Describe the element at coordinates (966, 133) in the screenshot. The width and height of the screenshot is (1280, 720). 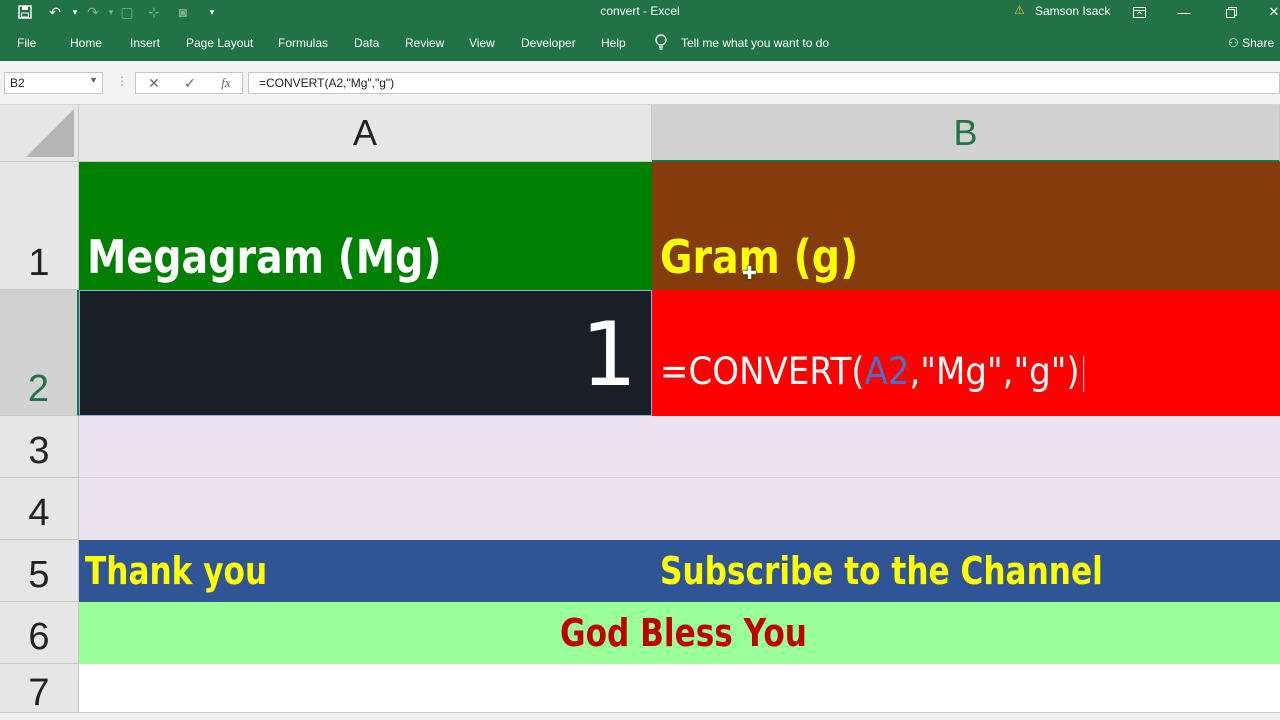
I see `column-header-b: B` at that location.